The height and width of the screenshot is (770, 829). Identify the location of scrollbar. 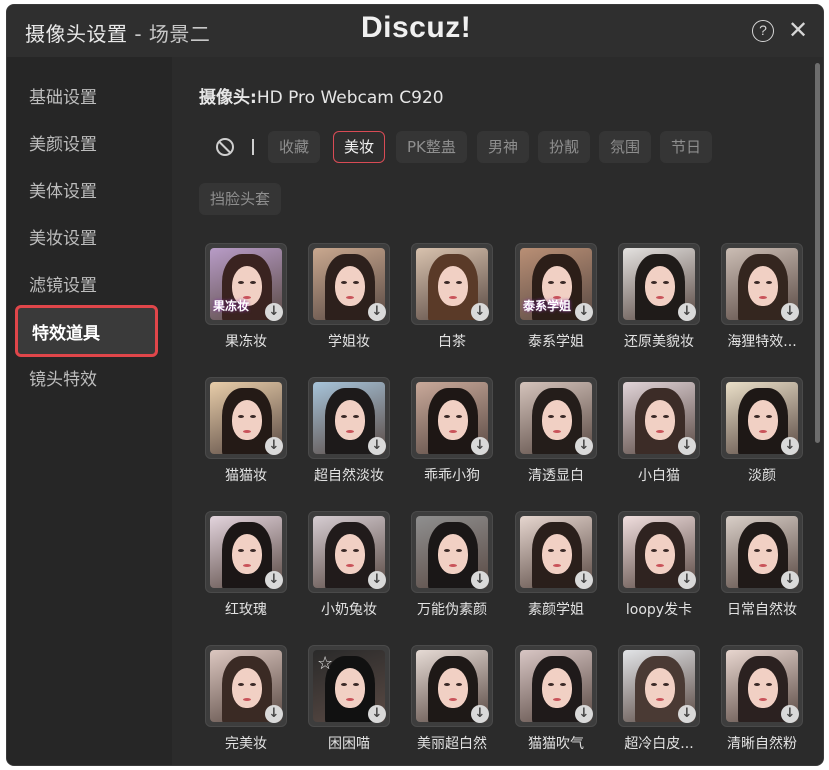
(817, 253).